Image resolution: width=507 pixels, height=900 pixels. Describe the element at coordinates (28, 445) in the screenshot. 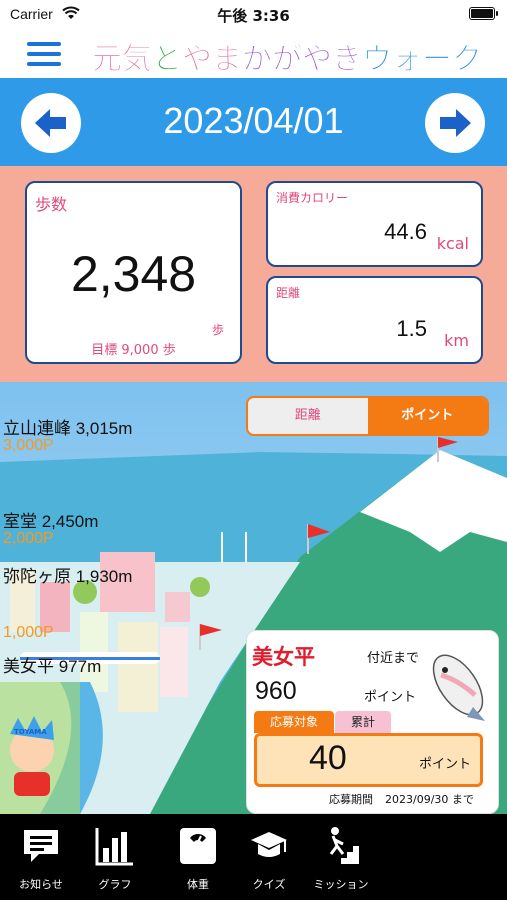

I see `checkpoint-points: 3,000P` at that location.